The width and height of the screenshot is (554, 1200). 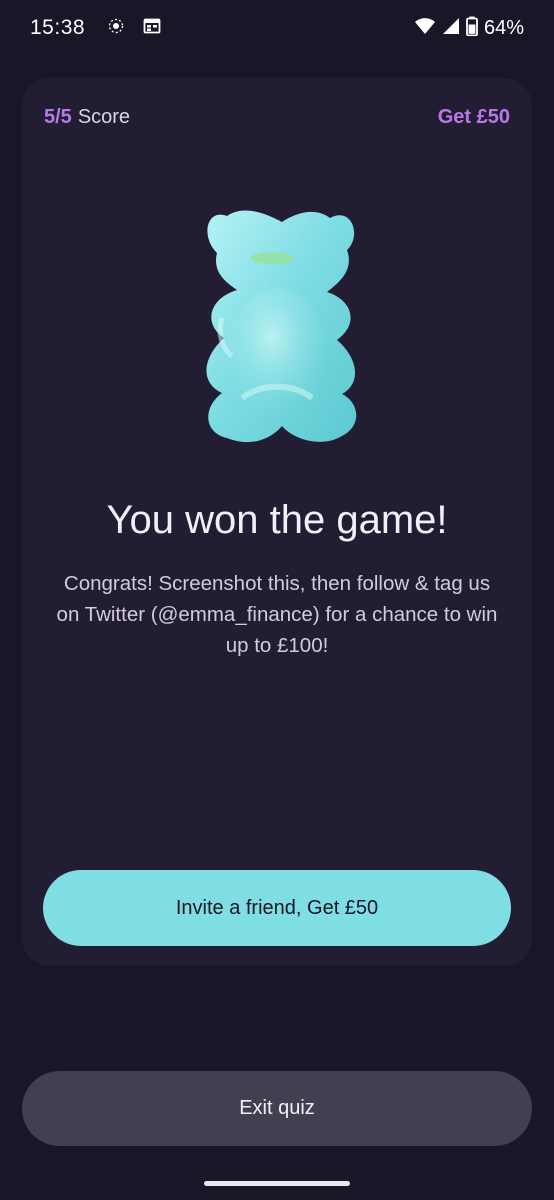 What do you see at coordinates (503, 27) in the screenshot?
I see `battery-percent: 64%` at bounding box center [503, 27].